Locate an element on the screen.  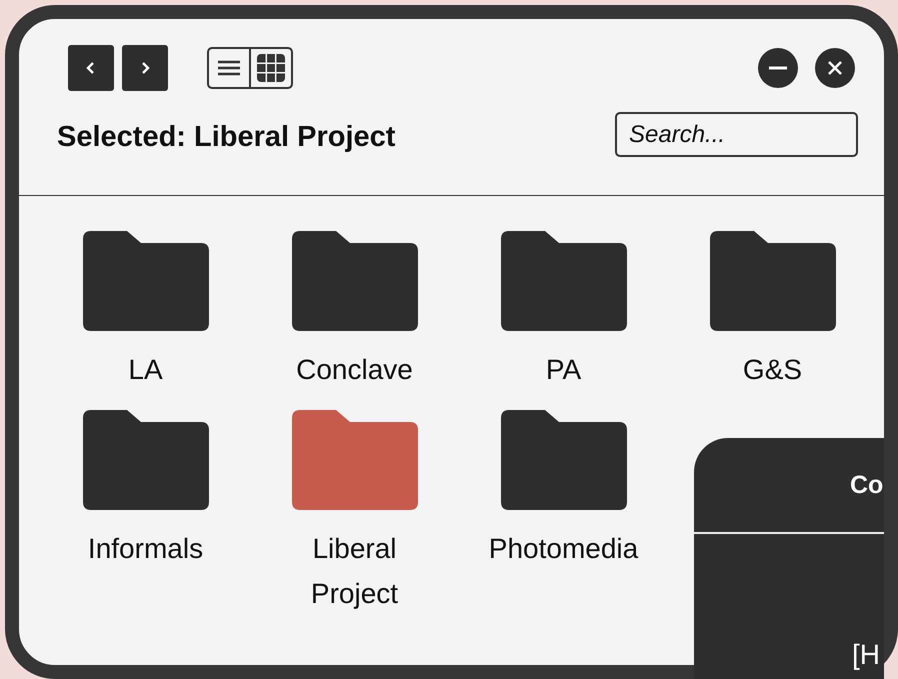
forward-button is located at coordinates (145, 68).